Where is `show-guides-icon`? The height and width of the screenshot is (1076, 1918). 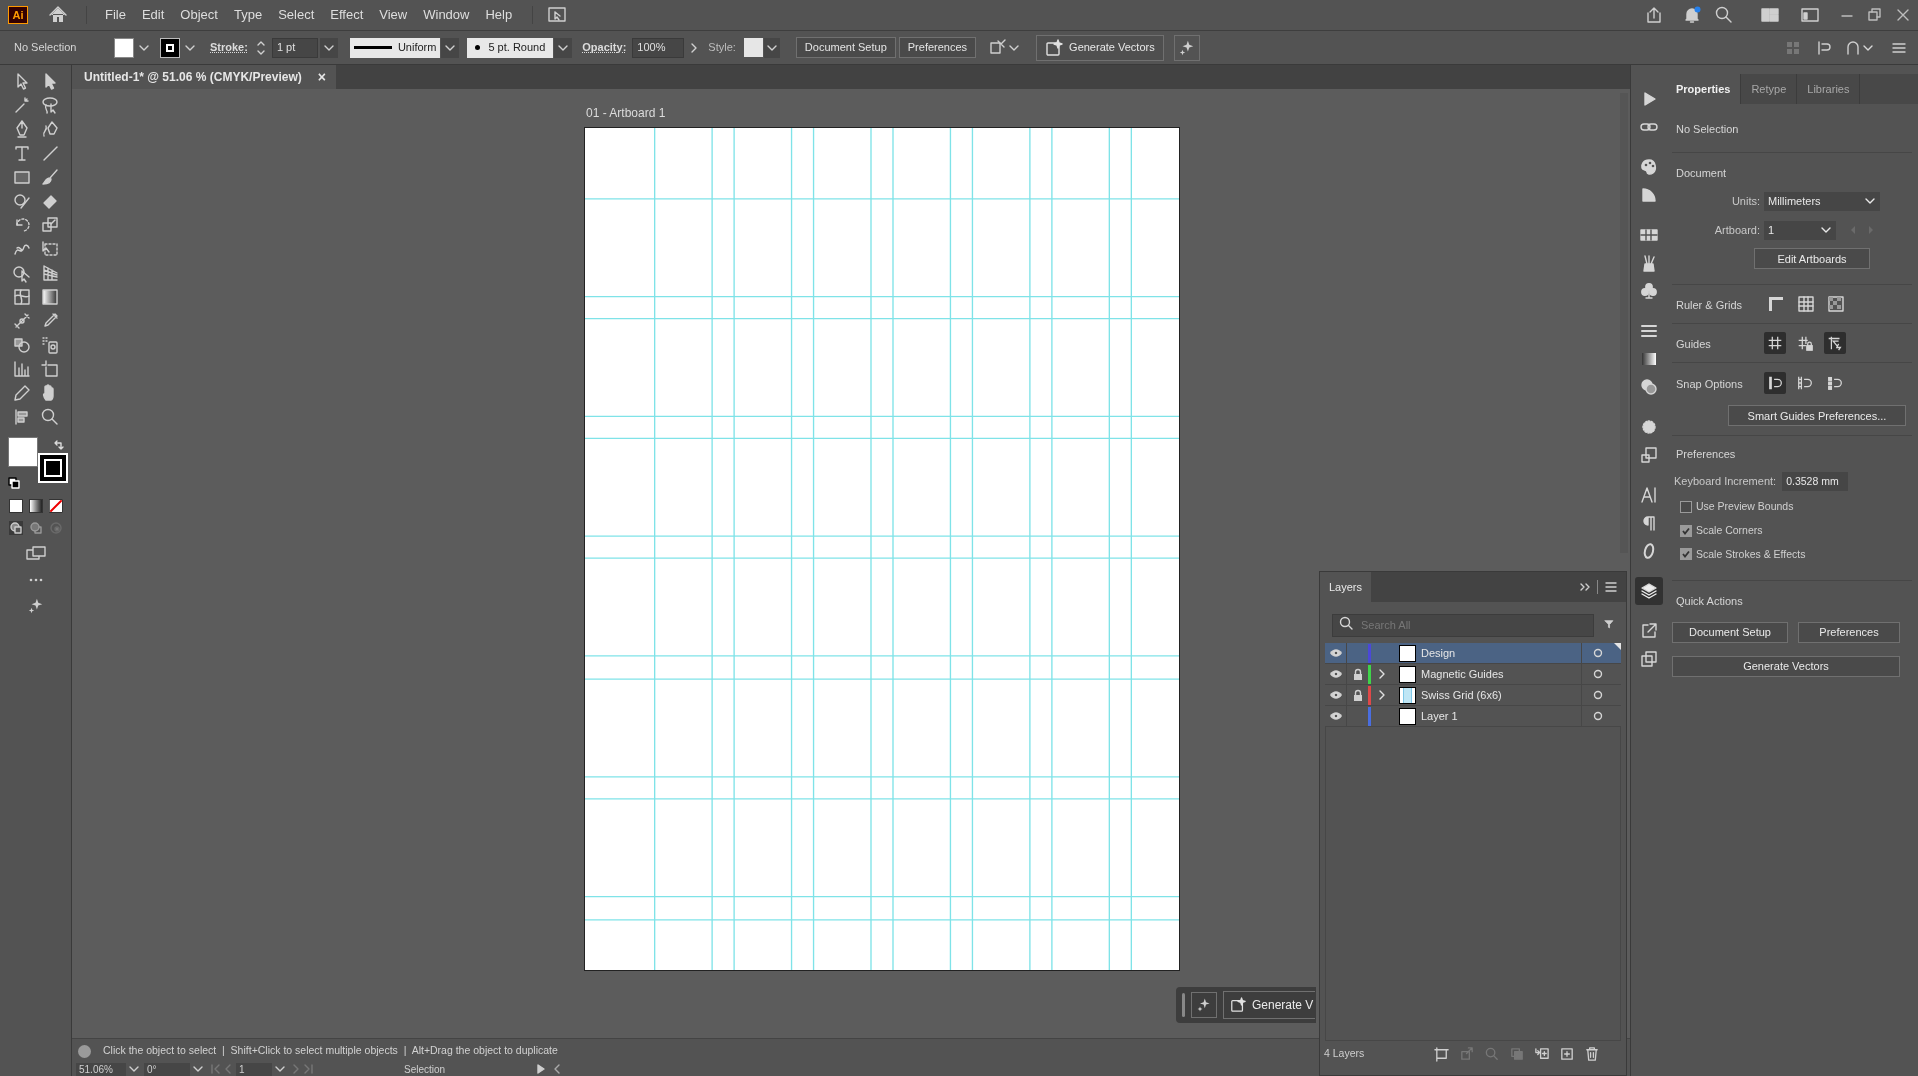
show-guides-icon is located at coordinates (1775, 342).